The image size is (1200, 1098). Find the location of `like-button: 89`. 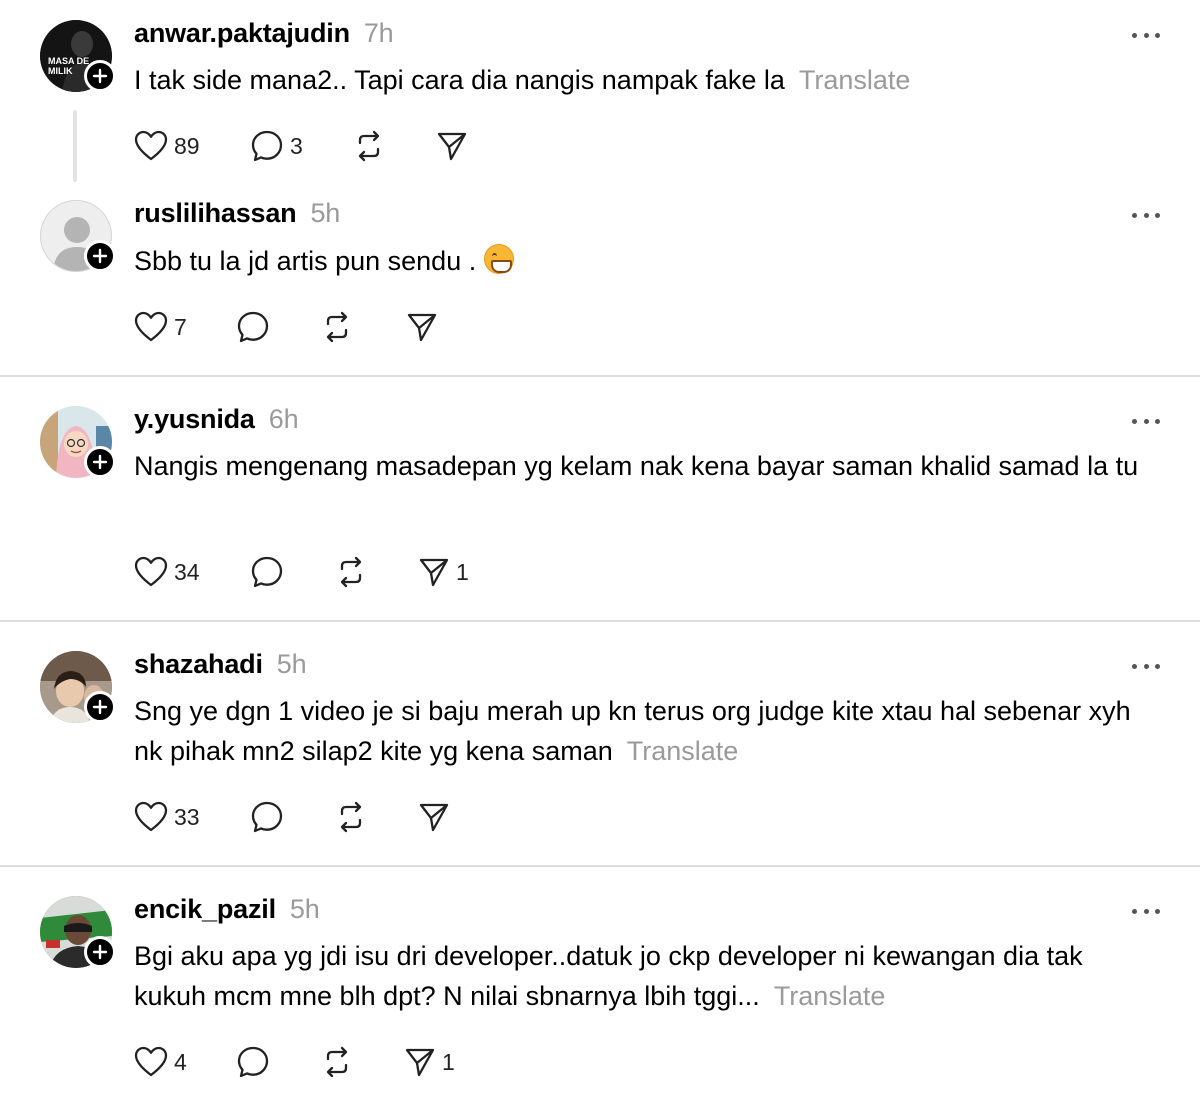

like-button: 89 is located at coordinates (167, 146).